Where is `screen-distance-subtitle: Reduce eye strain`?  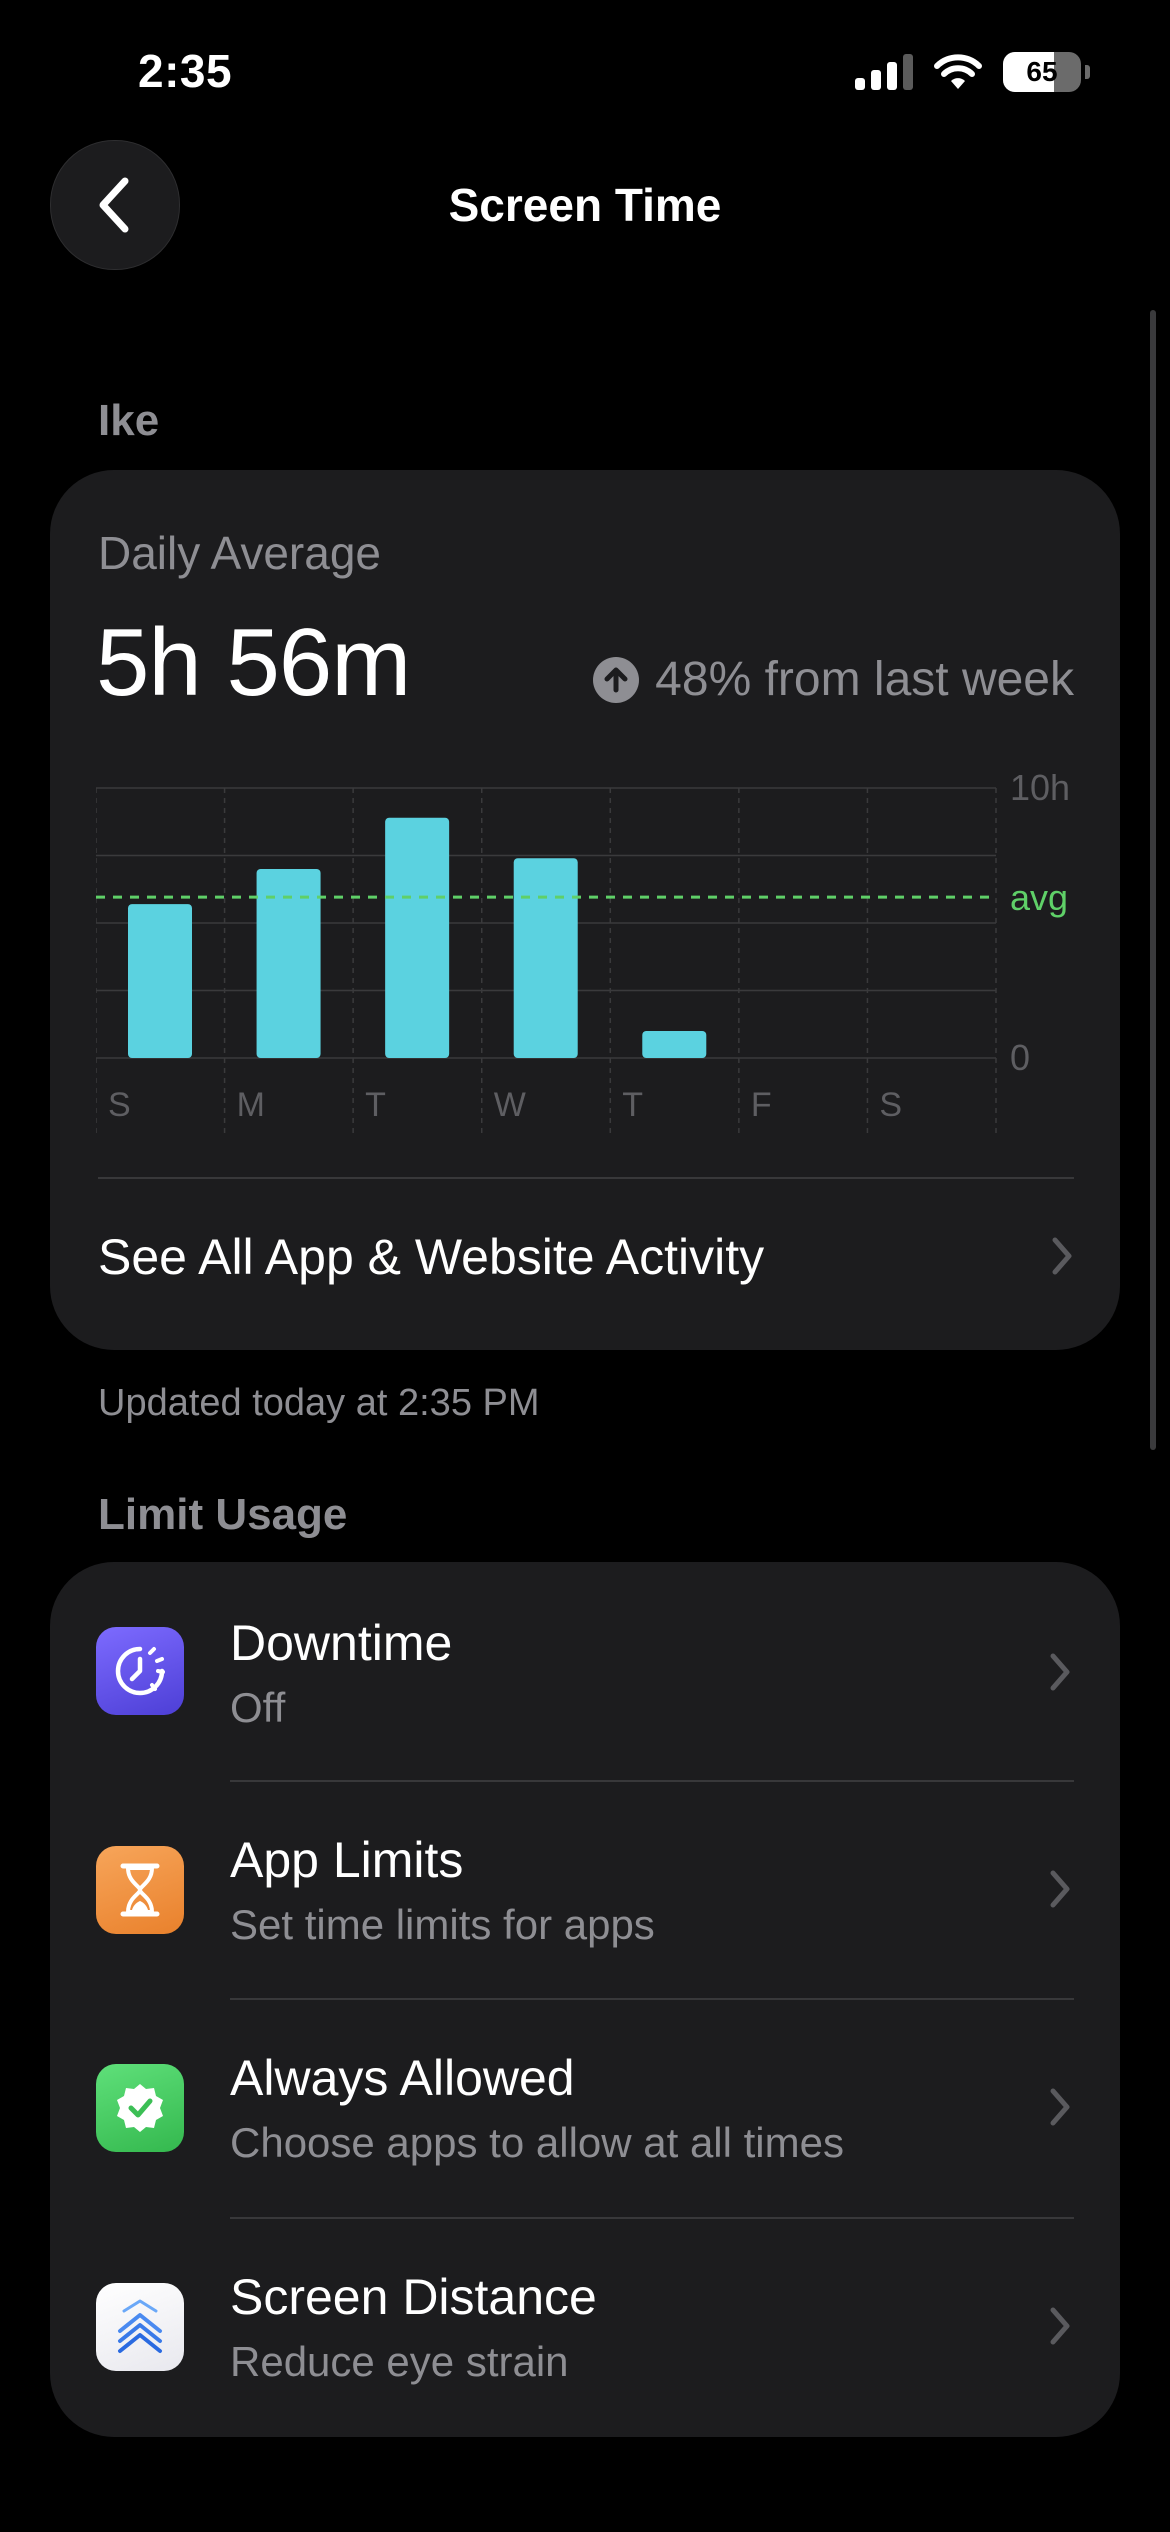 screen-distance-subtitle: Reduce eye strain is located at coordinates (399, 2361).